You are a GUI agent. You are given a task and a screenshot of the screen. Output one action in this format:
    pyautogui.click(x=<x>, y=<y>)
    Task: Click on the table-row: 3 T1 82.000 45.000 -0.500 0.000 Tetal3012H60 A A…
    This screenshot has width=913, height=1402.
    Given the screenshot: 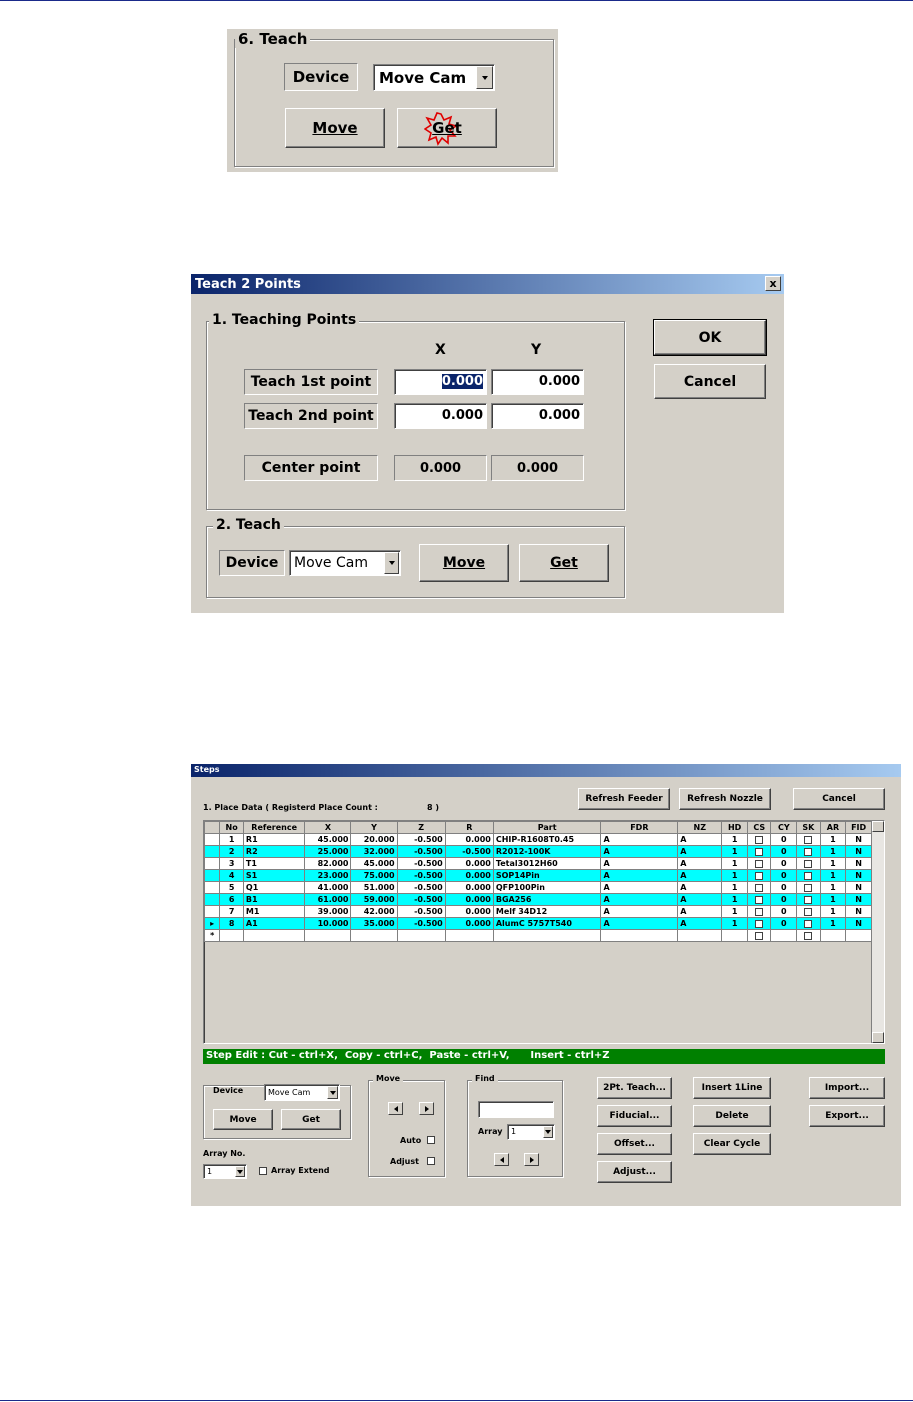 What is the action you would take?
    pyautogui.click(x=537, y=863)
    